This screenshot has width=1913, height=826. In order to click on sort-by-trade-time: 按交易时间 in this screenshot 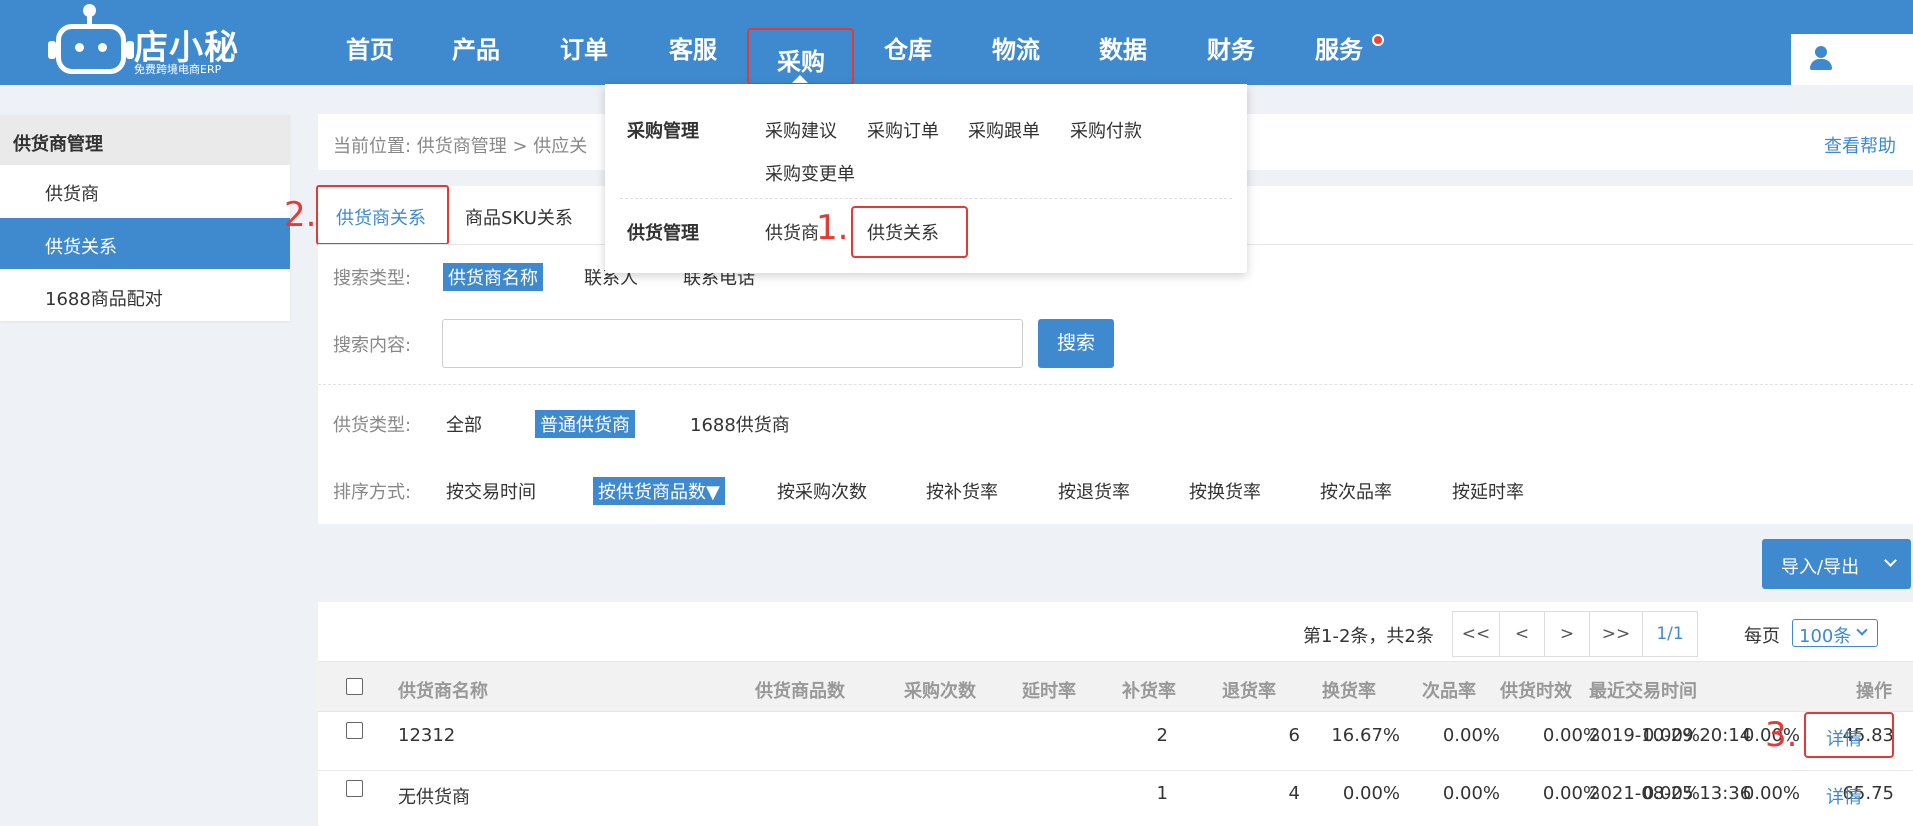, I will do `click(491, 491)`.